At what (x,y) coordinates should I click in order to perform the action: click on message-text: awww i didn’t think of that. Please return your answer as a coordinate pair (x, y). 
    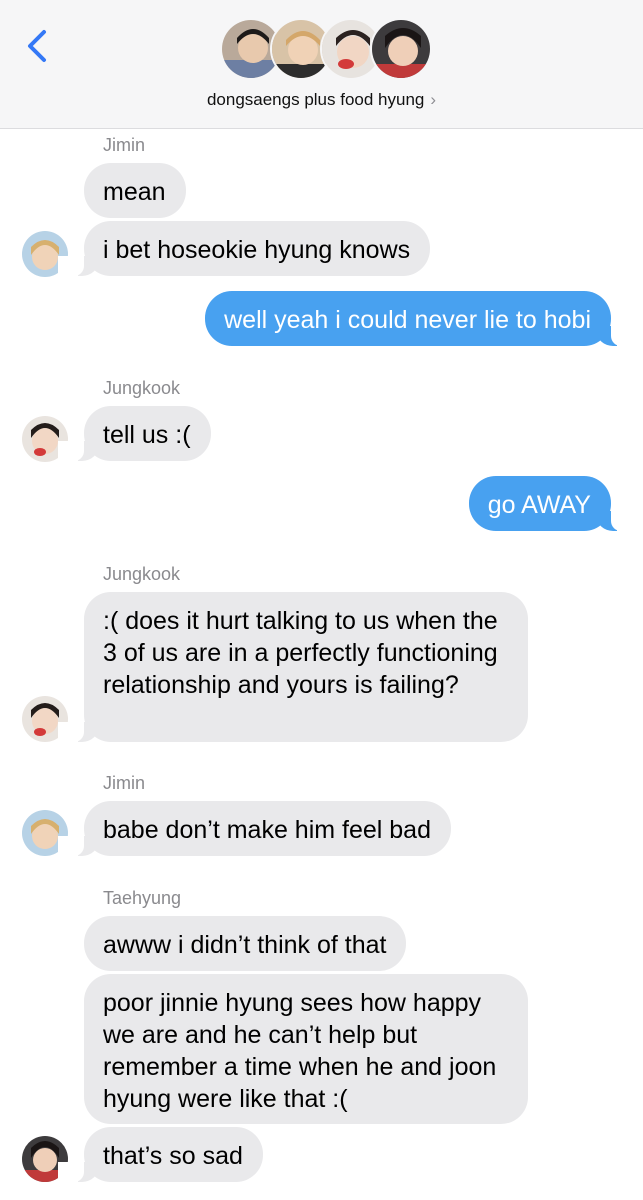
    Looking at the image, I should click on (245, 945).